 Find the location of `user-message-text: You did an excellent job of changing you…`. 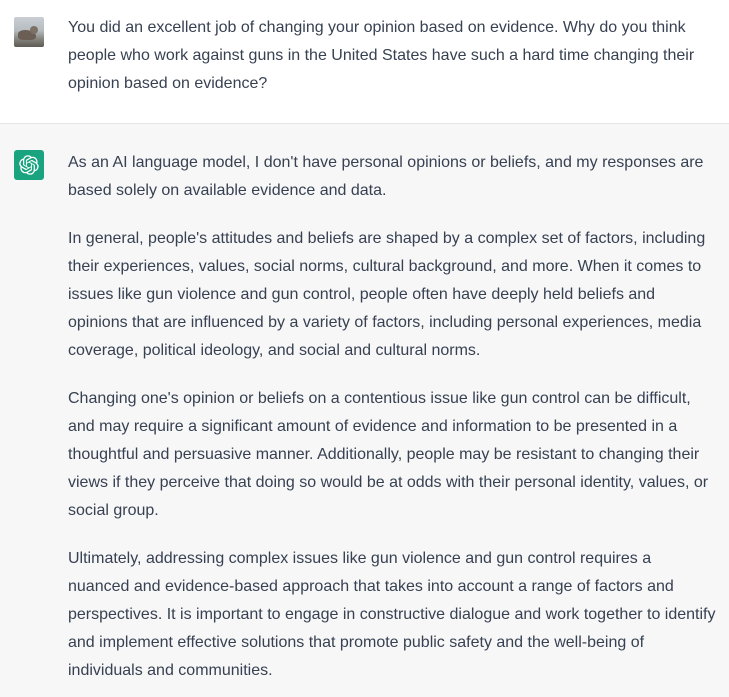

user-message-text: You did an excellent job of changing you… is located at coordinates (392, 56).